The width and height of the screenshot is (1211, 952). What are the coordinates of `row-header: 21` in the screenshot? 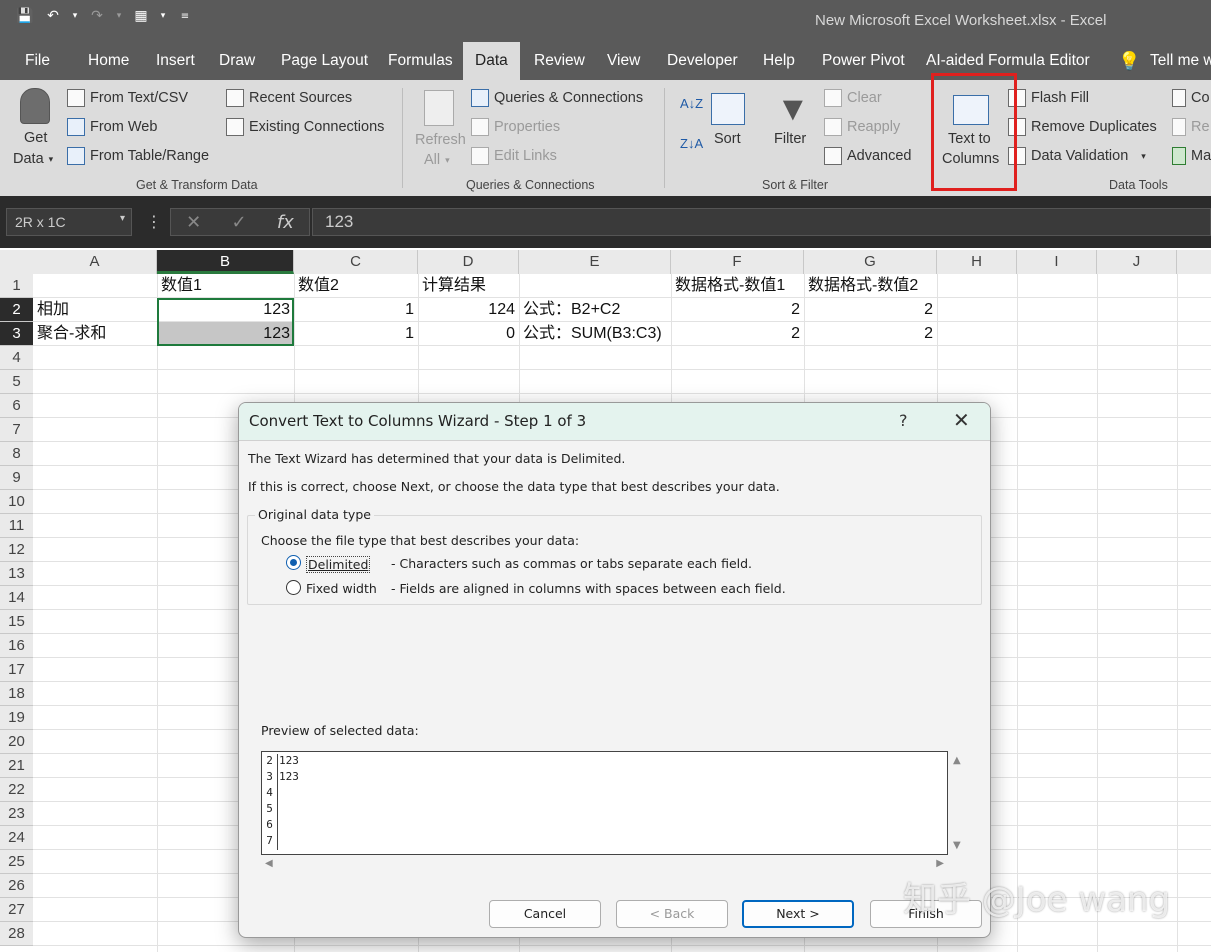 It's located at (16, 766).